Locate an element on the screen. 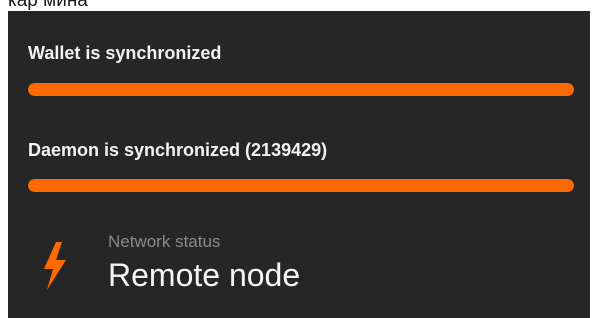 The height and width of the screenshot is (318, 597). network-status-caption: Network status is located at coordinates (164, 241).